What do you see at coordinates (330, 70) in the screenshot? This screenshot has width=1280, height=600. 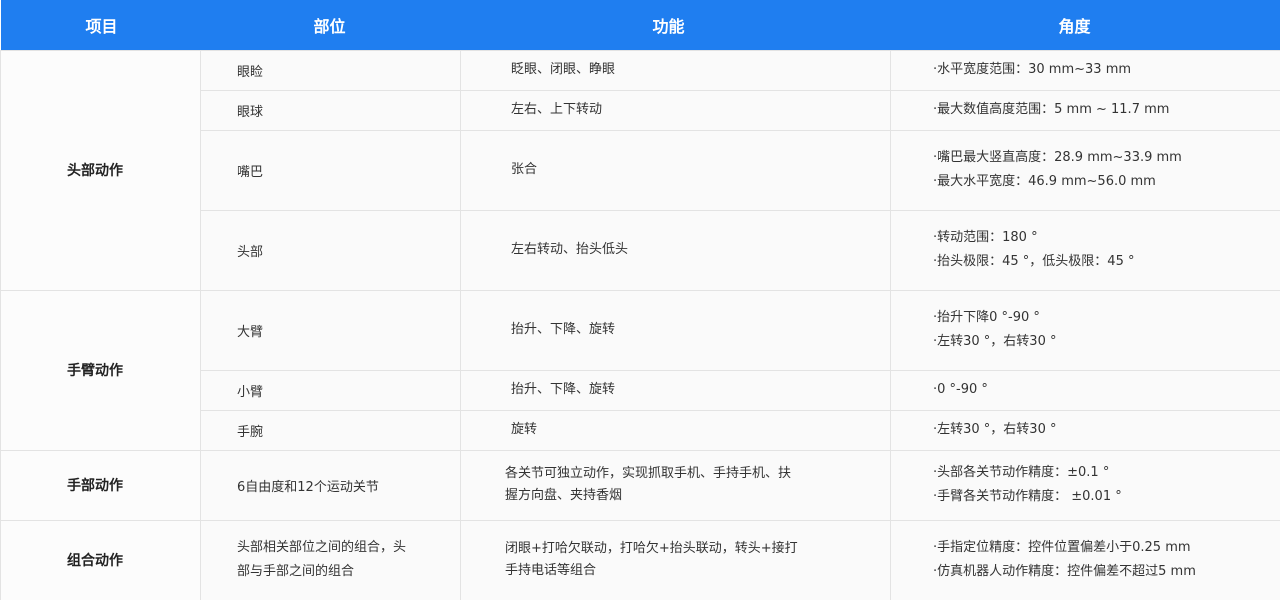 I see `part-cell: 眼睑` at bounding box center [330, 70].